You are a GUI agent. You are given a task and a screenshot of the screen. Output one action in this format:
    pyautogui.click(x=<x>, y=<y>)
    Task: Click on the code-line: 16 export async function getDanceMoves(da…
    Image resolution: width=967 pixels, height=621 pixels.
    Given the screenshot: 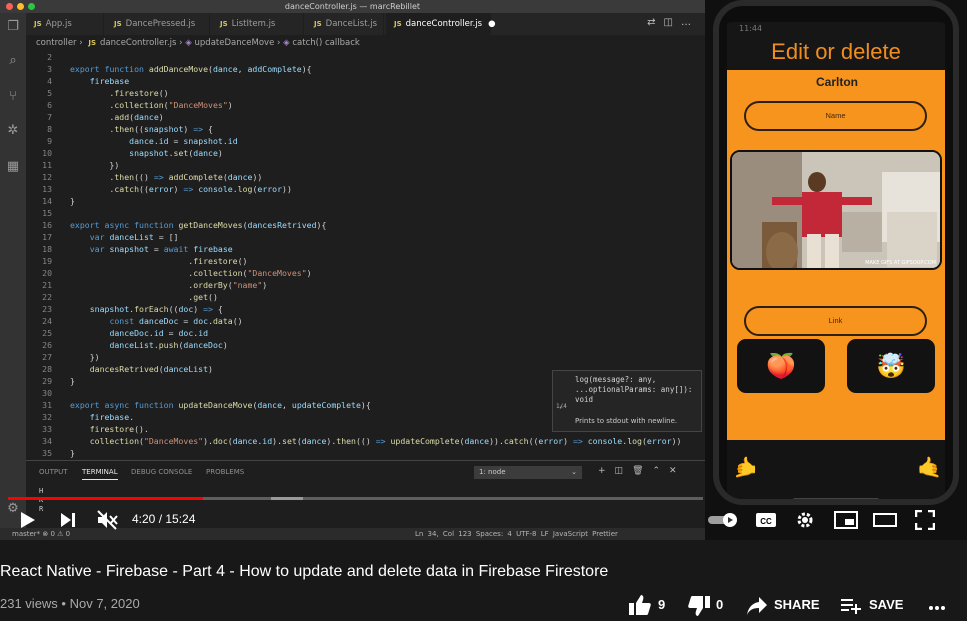 What is the action you would take?
    pyautogui.click(x=362, y=225)
    